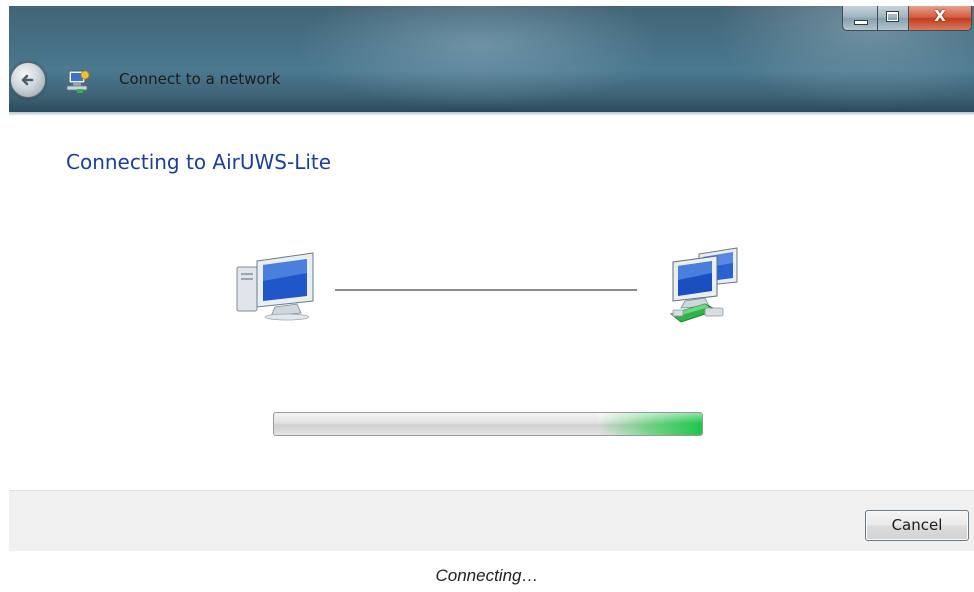 This screenshot has height=592, width=974. Describe the element at coordinates (491, 520) in the screenshot. I see `button-bar: Cancel` at that location.